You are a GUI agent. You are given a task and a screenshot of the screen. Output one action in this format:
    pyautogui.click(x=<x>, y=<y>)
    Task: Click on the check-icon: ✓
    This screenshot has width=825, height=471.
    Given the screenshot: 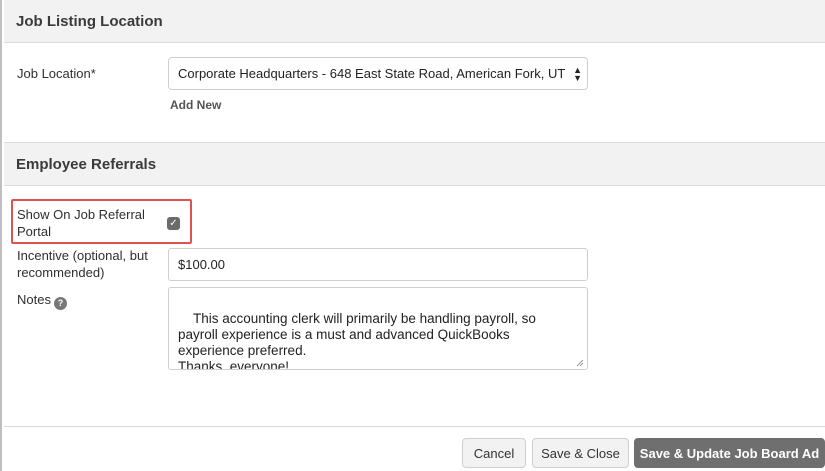 What is the action you would take?
    pyautogui.click(x=173, y=223)
    